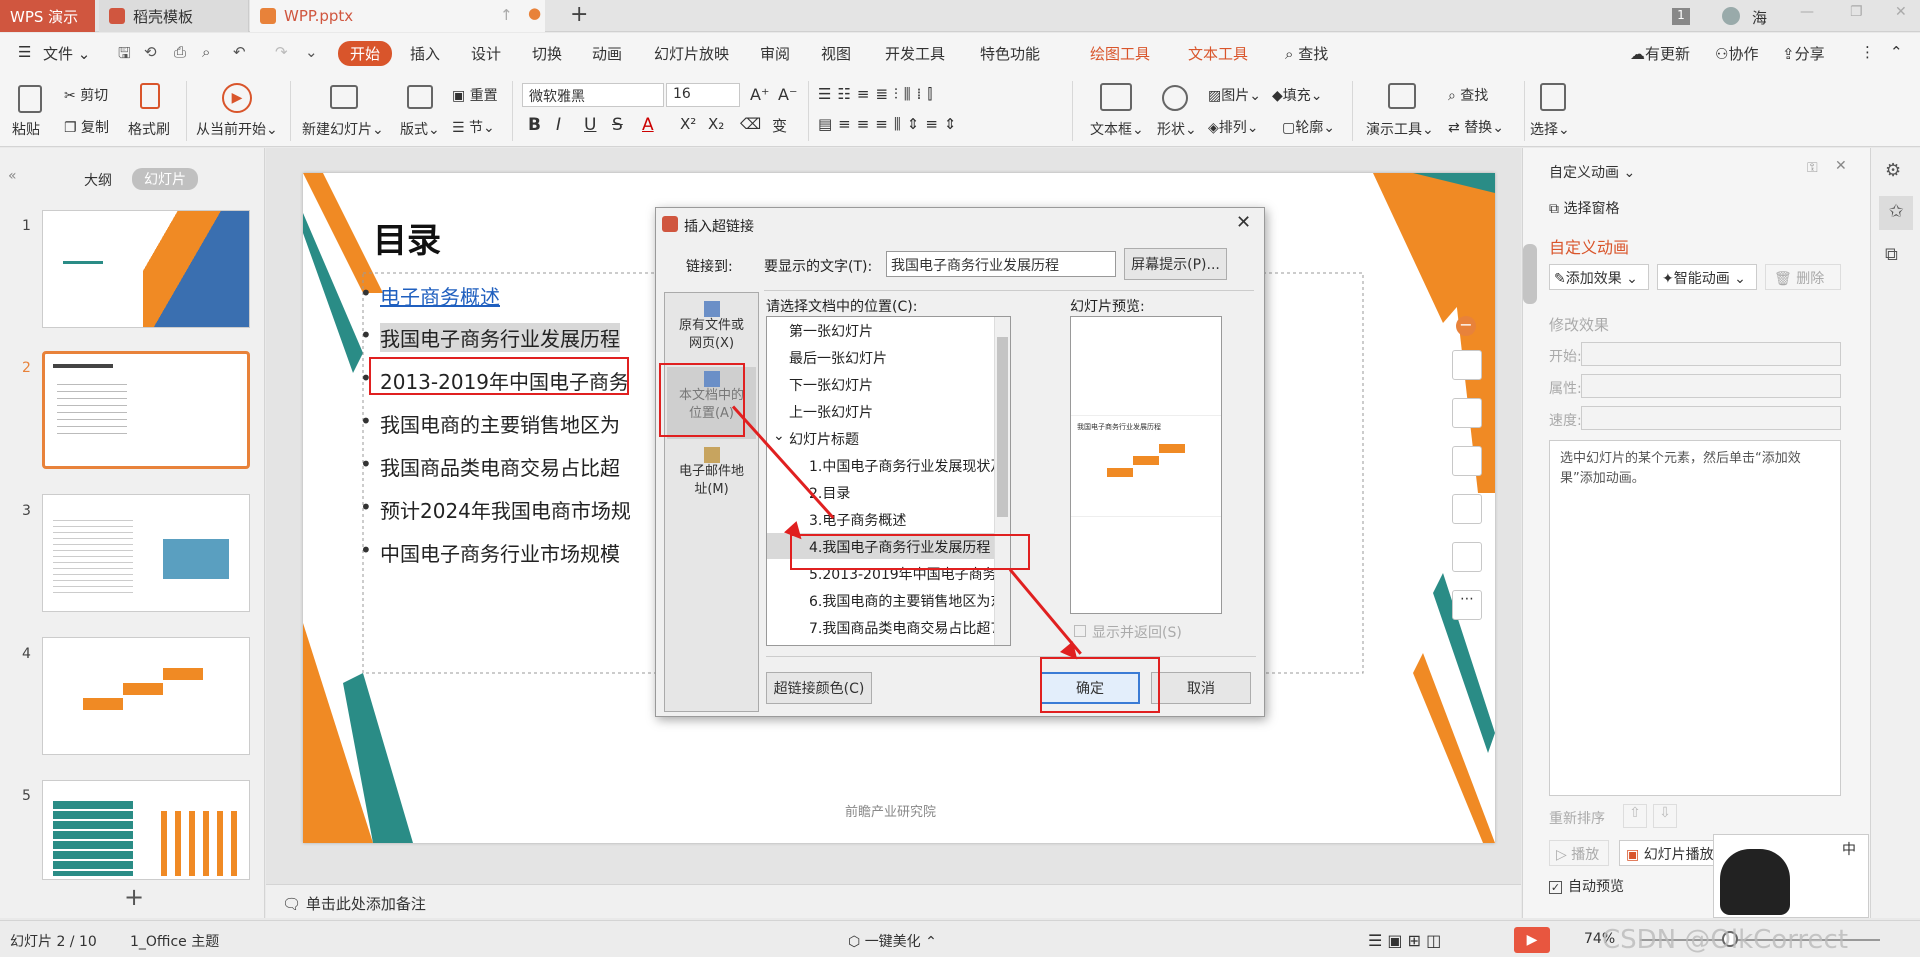 The width and height of the screenshot is (1920, 957). I want to click on play-icon: ▶, so click(237, 98).